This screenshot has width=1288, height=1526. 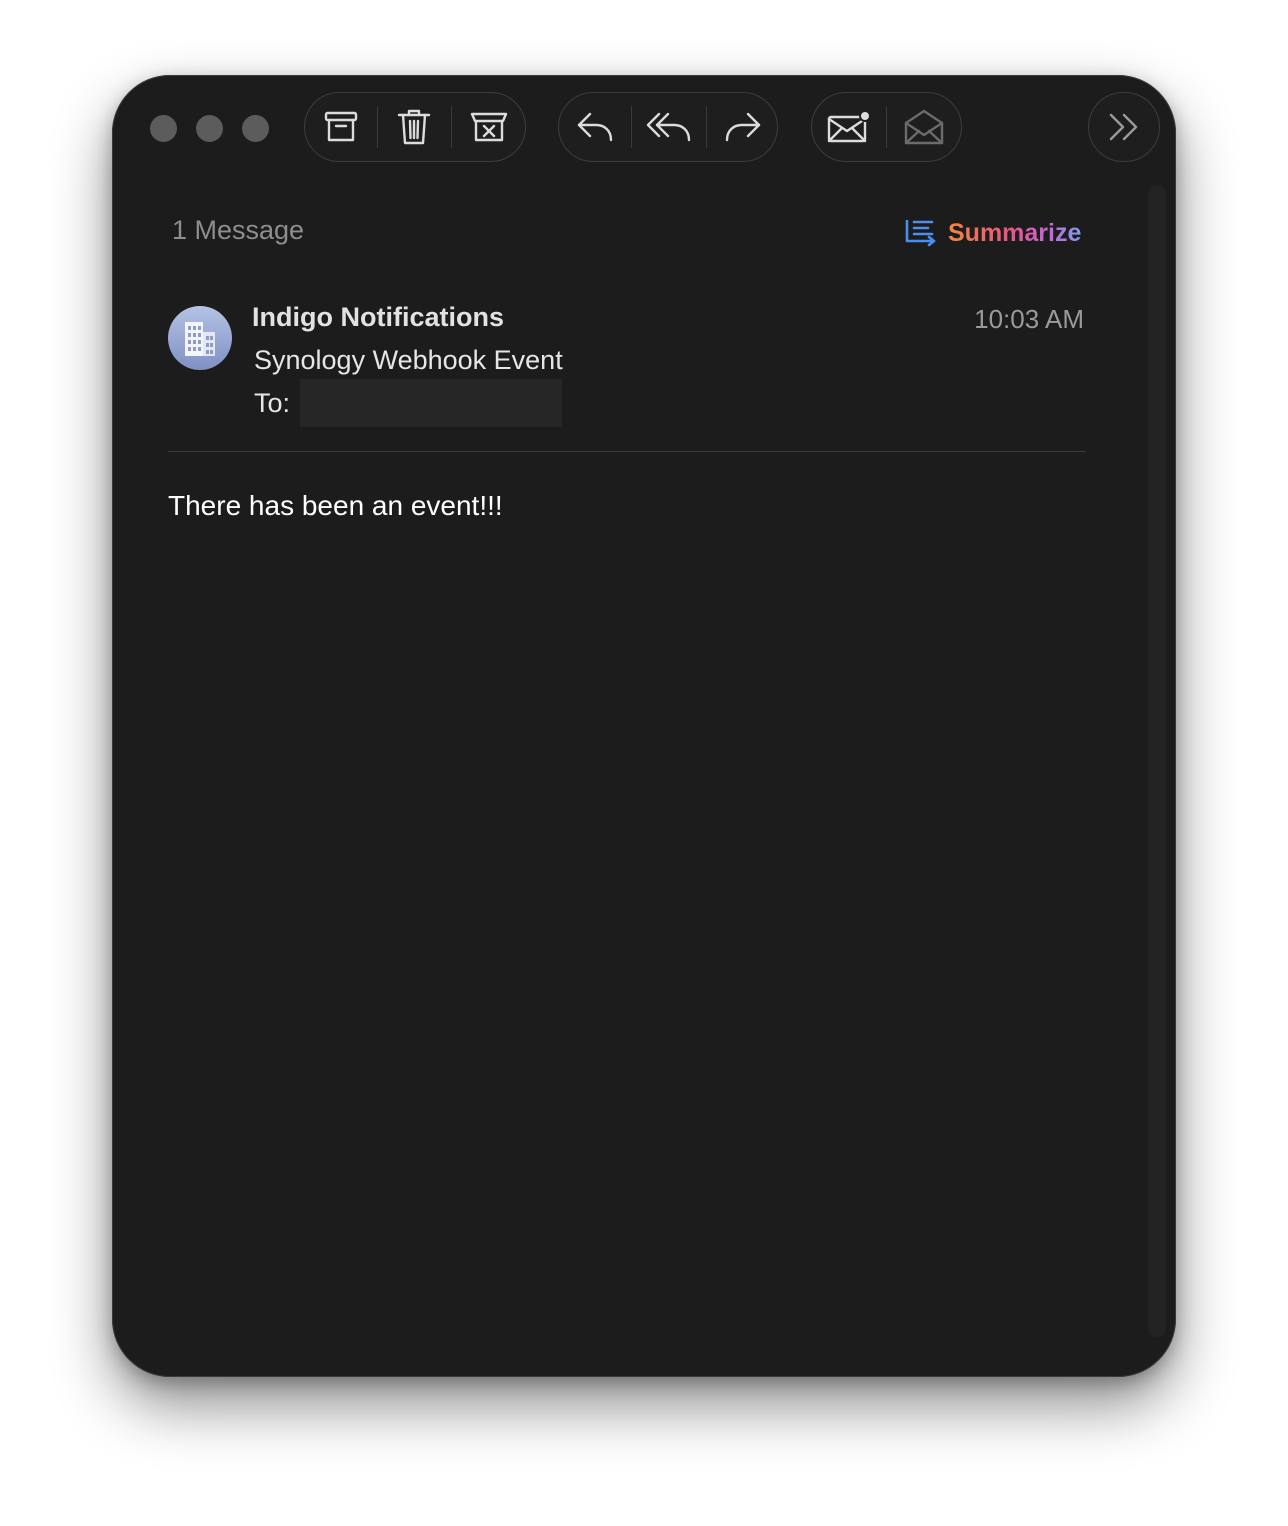 I want to click on reply-actions-group, so click(x=668, y=127).